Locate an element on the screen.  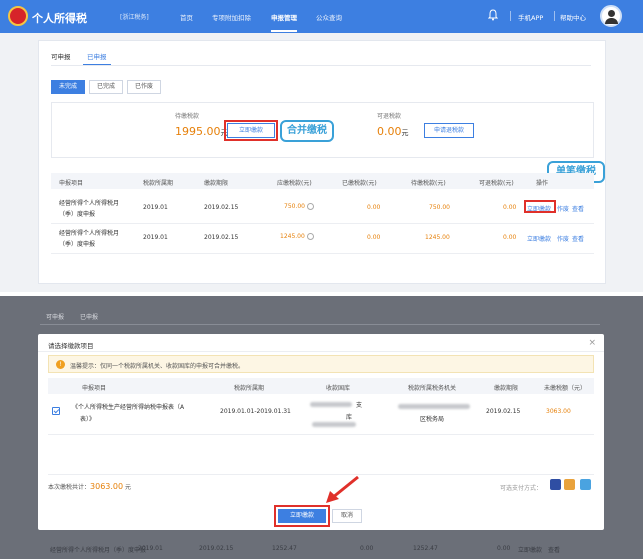
col-treasury: 收款国库 is located at coordinates (338, 388).